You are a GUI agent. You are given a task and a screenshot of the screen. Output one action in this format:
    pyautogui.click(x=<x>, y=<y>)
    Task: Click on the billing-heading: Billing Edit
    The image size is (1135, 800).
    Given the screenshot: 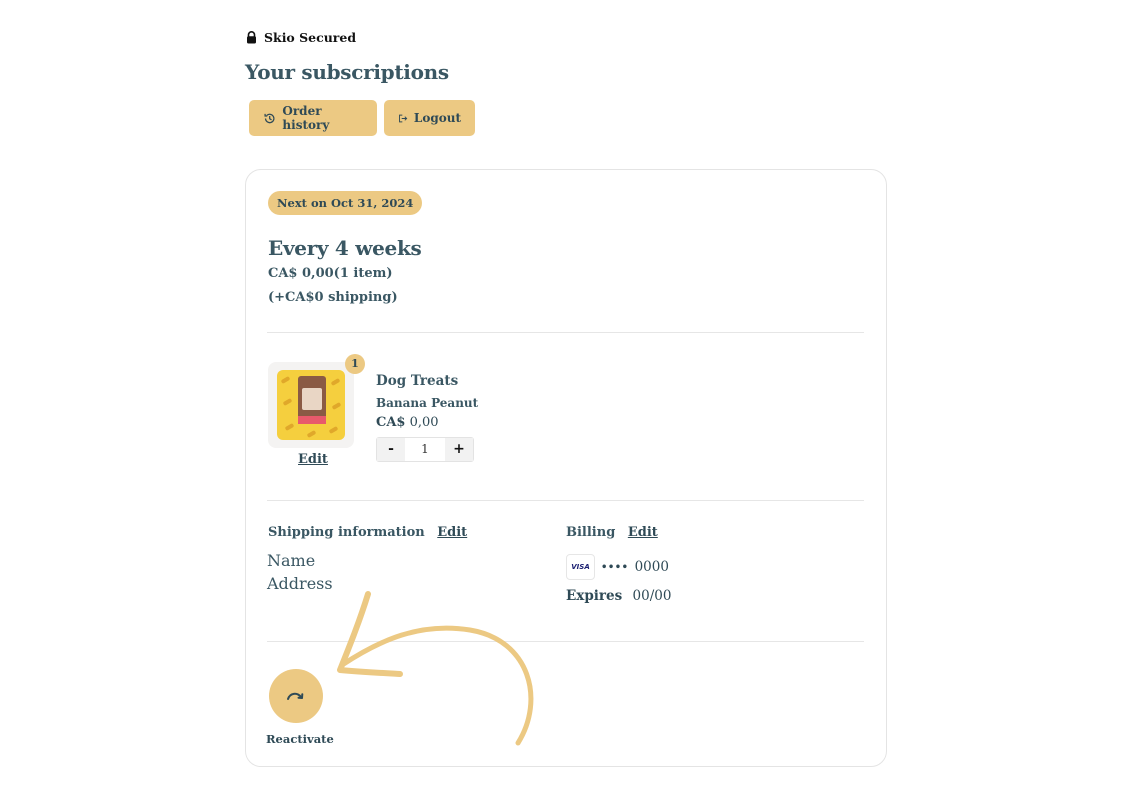 What is the action you would take?
    pyautogui.click(x=612, y=532)
    